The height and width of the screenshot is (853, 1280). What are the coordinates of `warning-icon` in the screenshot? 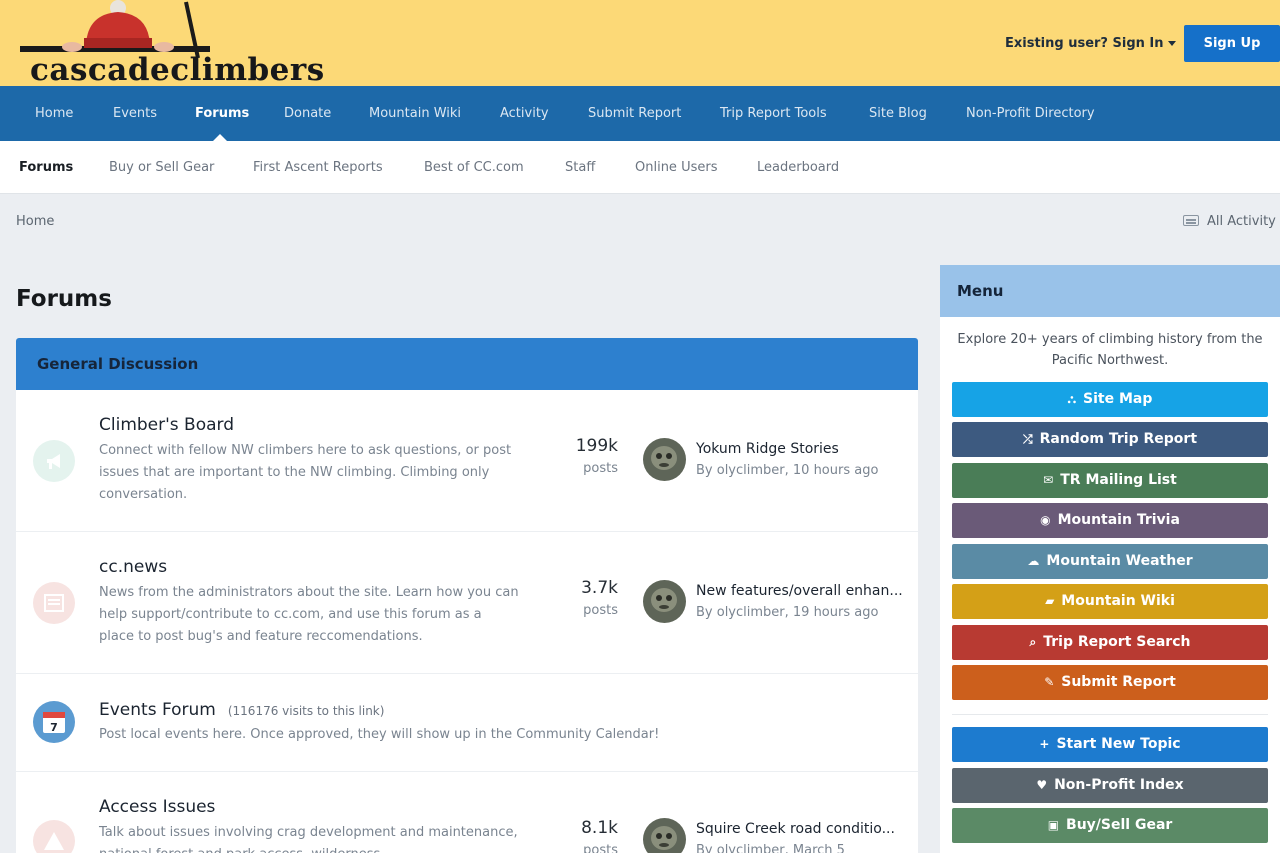 It's located at (54, 836).